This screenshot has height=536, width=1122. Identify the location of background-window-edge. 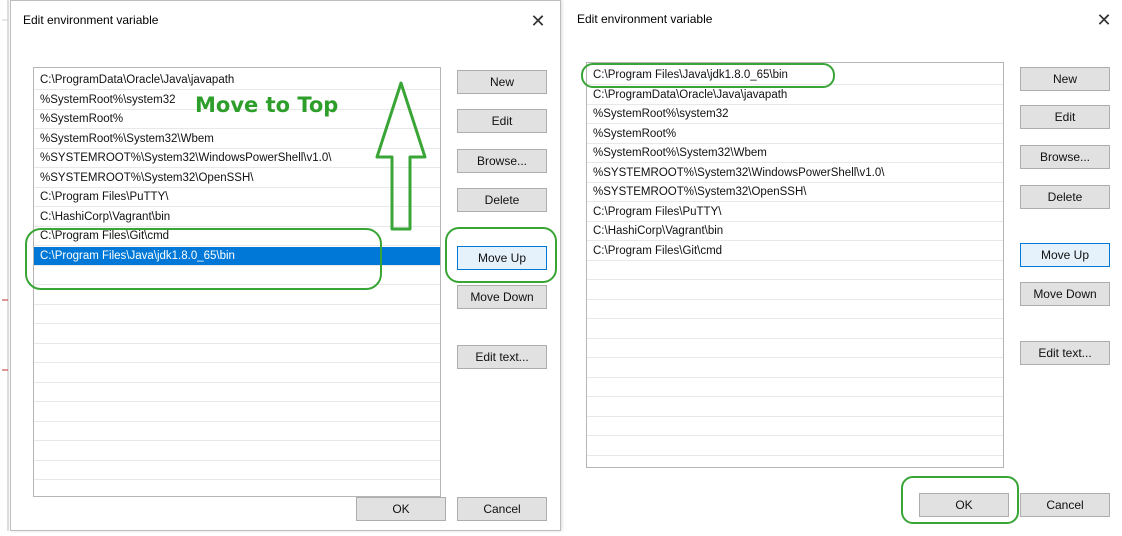
(5, 265).